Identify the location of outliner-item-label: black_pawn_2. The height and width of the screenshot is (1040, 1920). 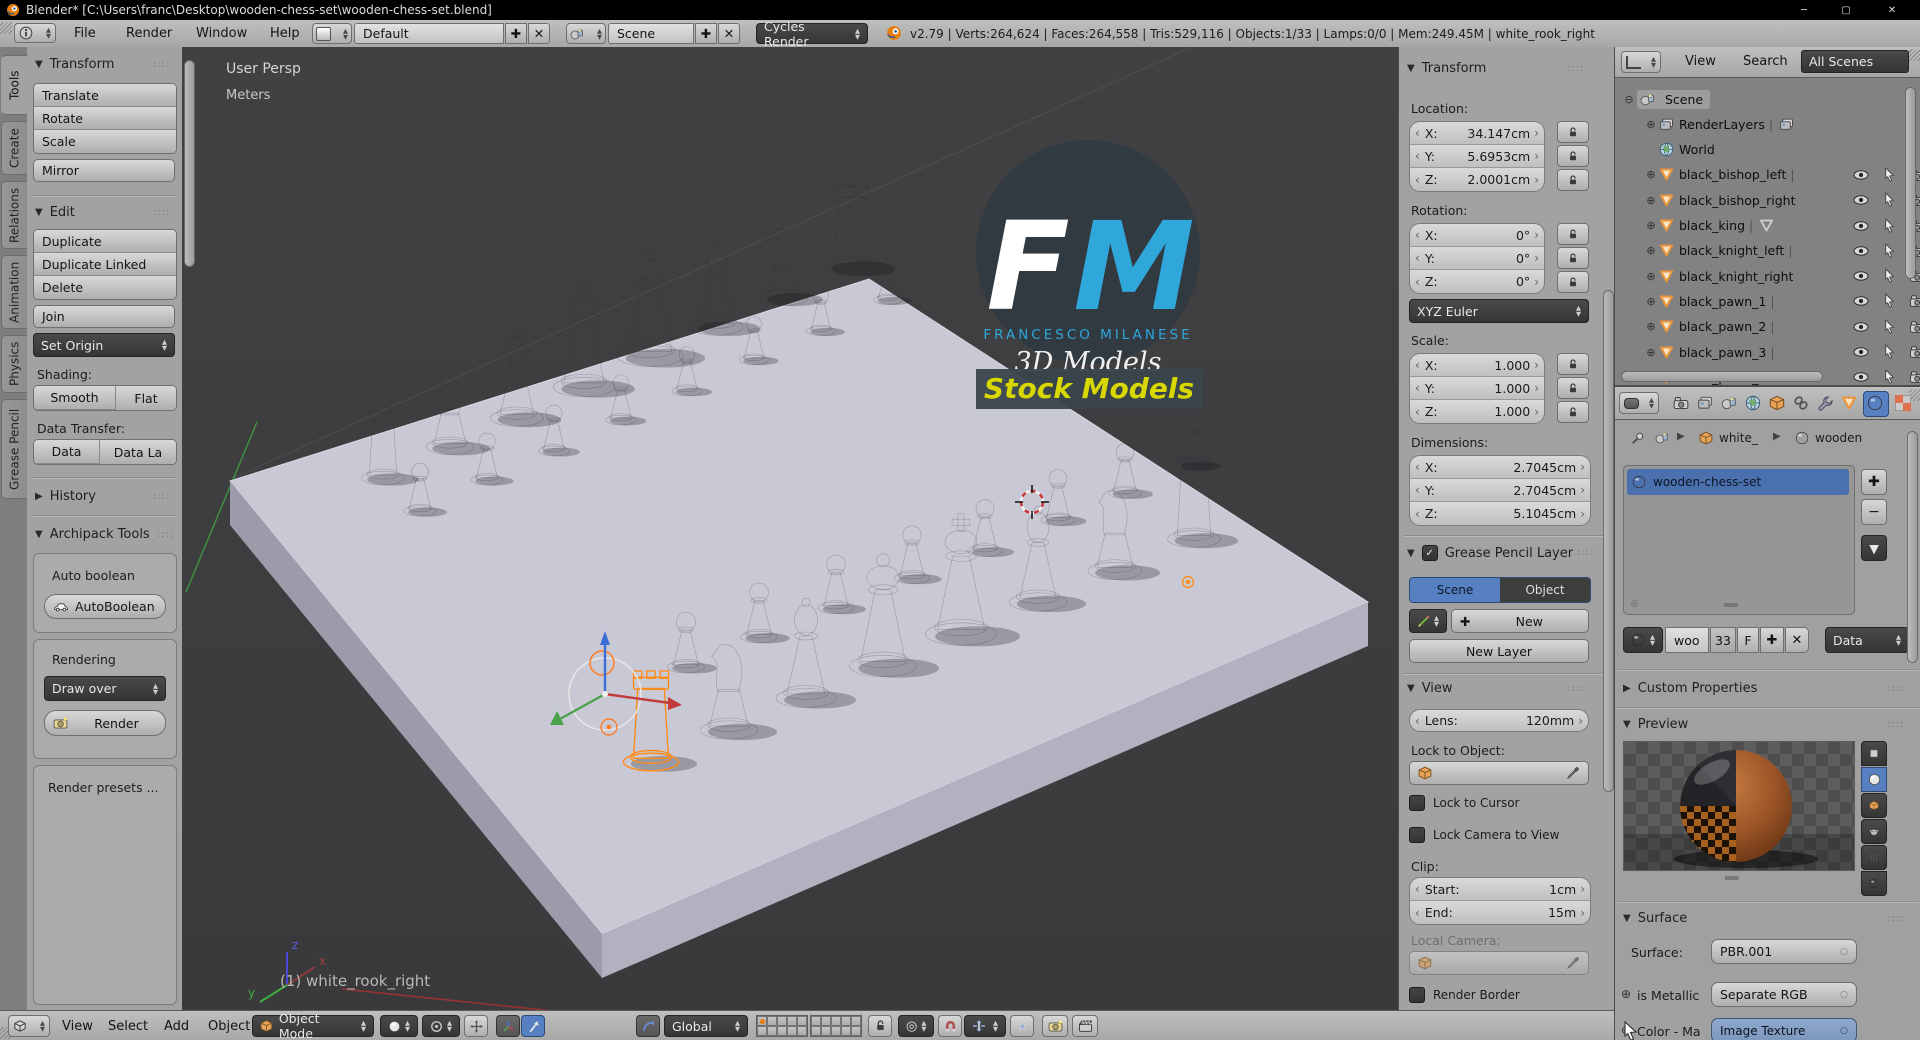
(1722, 326).